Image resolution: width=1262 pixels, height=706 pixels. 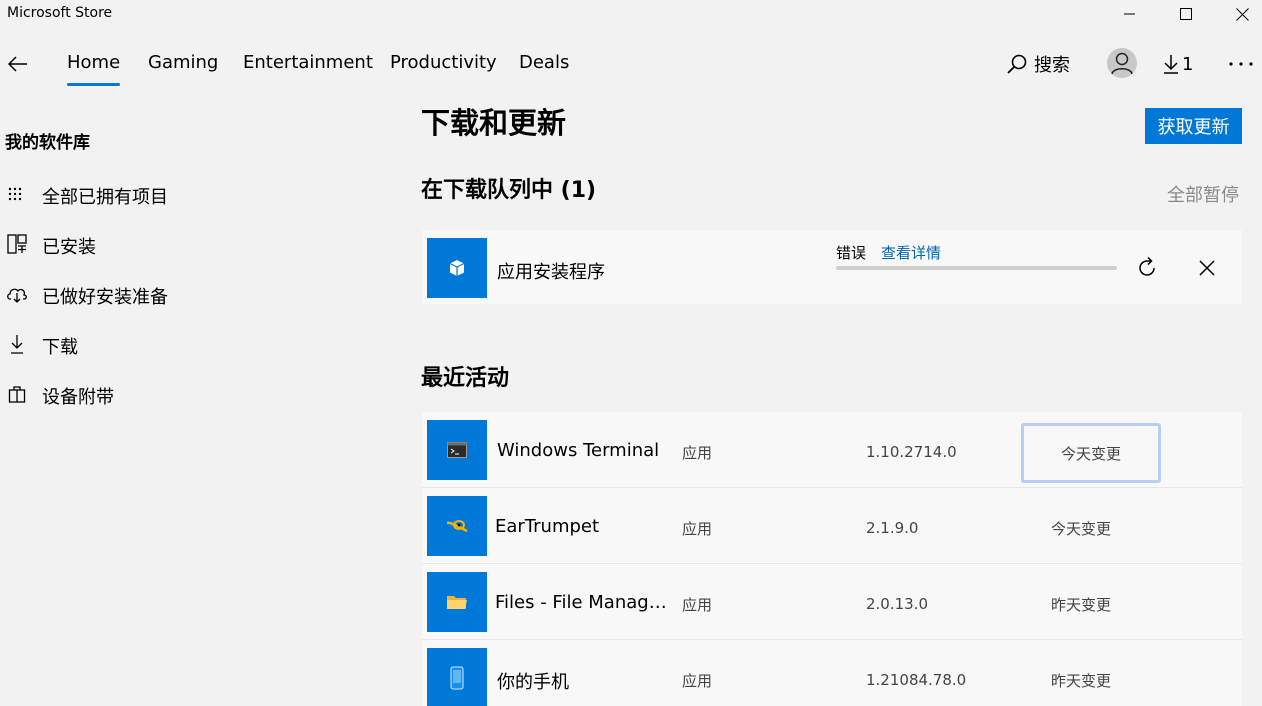 I want to click on pause-all-button: 全部暂停, so click(x=1203, y=194).